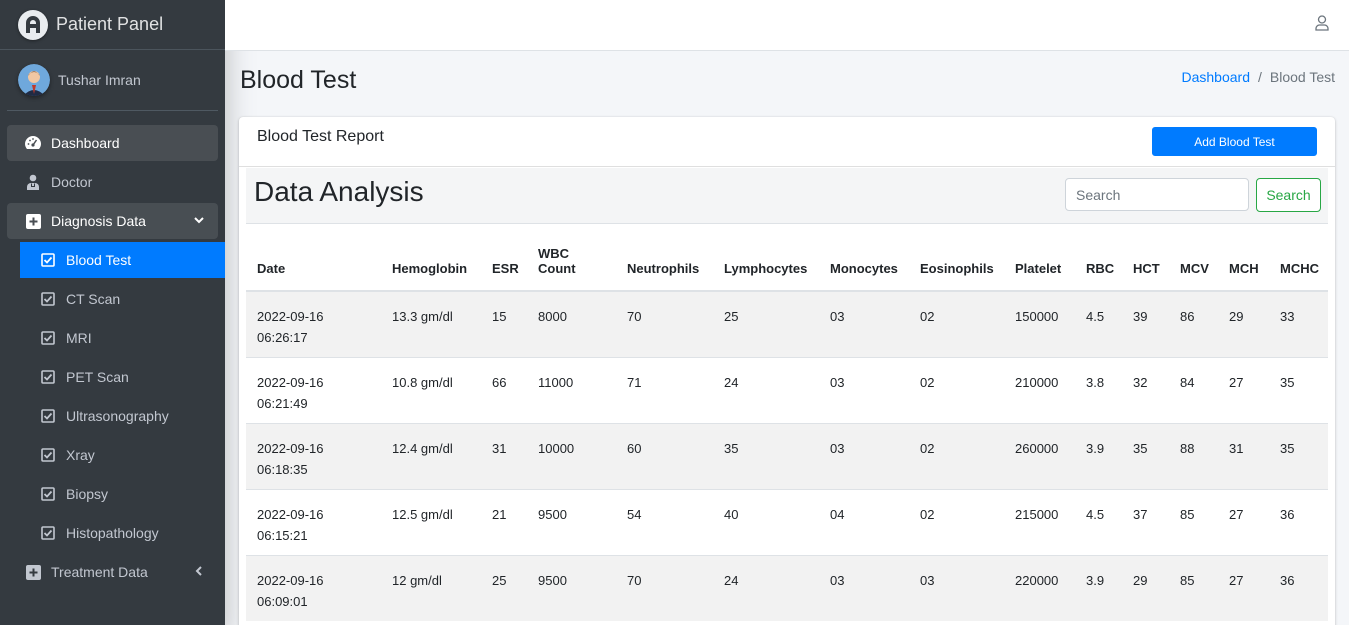 The image size is (1349, 625). What do you see at coordinates (504, 521) in the screenshot?
I see `table-cell: 21` at bounding box center [504, 521].